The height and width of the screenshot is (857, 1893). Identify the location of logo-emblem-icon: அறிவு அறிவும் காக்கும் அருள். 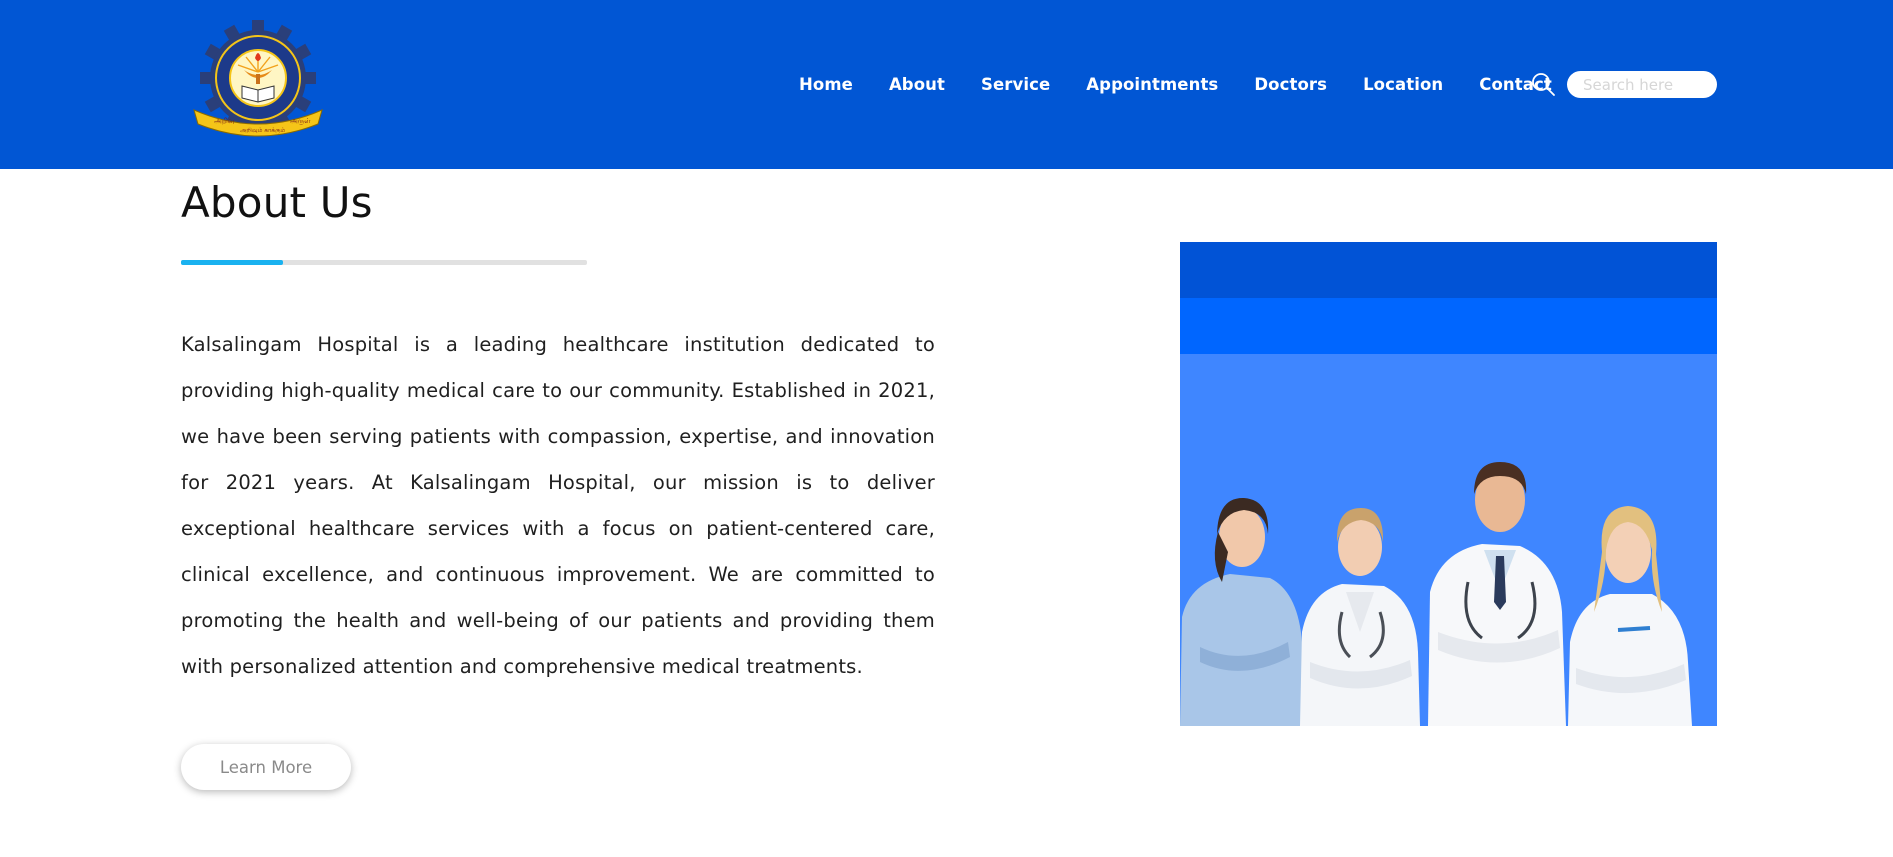
(258, 78).